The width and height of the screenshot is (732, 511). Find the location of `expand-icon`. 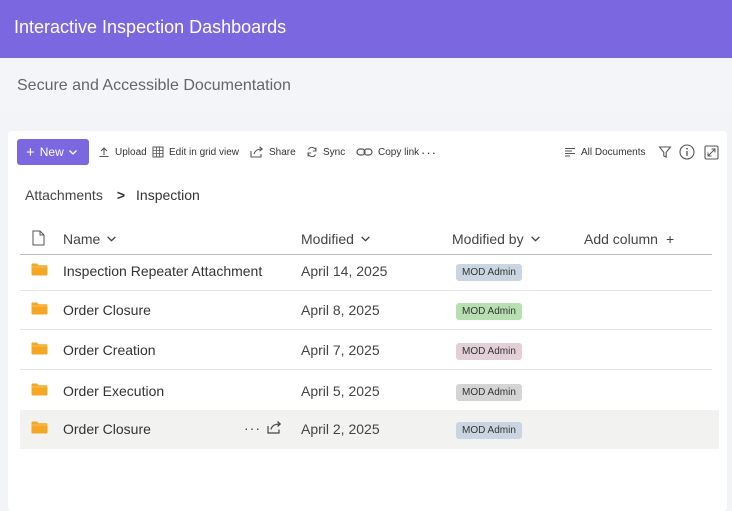

expand-icon is located at coordinates (711, 152).